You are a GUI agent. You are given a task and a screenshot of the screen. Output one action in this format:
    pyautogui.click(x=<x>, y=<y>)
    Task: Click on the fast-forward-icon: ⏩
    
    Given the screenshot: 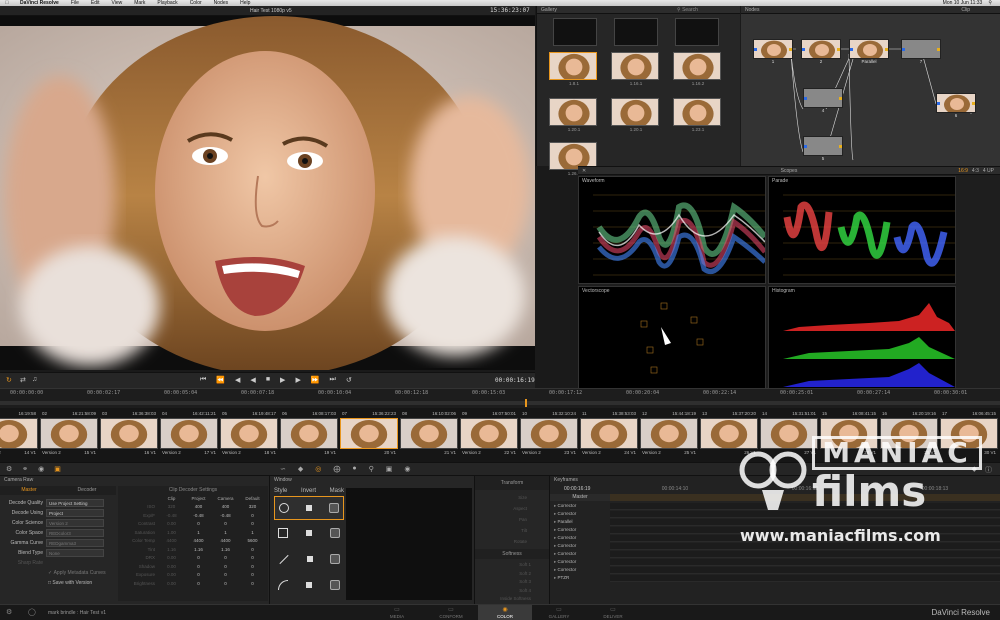 What is the action you would take?
    pyautogui.click(x=315, y=380)
    